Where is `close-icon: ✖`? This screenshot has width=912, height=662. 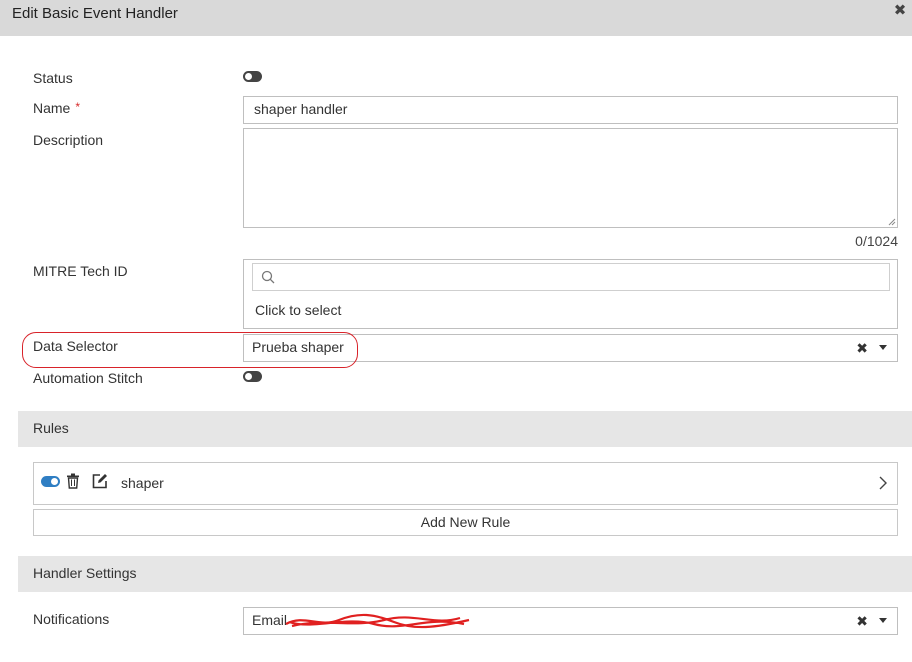 close-icon: ✖ is located at coordinates (900, 11).